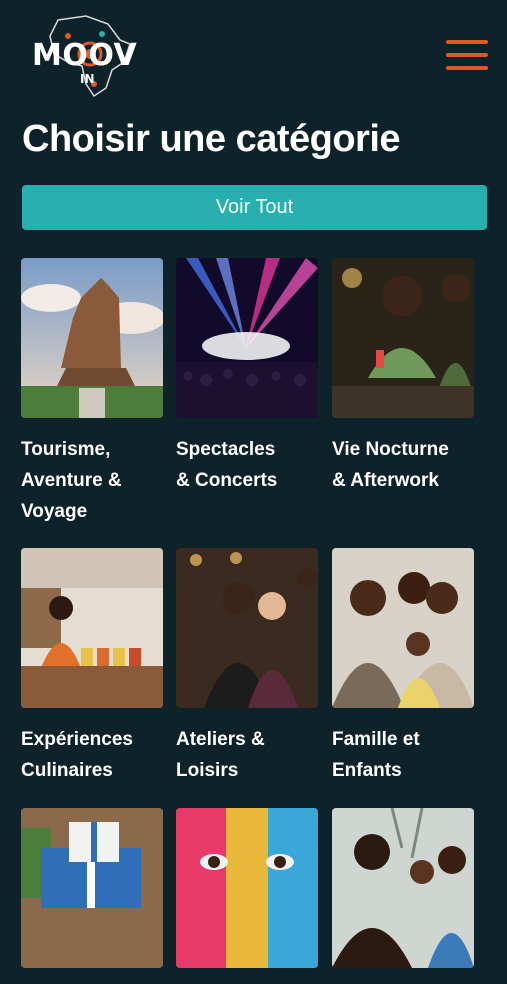 The width and height of the screenshot is (507, 984). What do you see at coordinates (403, 628) in the screenshot?
I see `family-image` at bounding box center [403, 628].